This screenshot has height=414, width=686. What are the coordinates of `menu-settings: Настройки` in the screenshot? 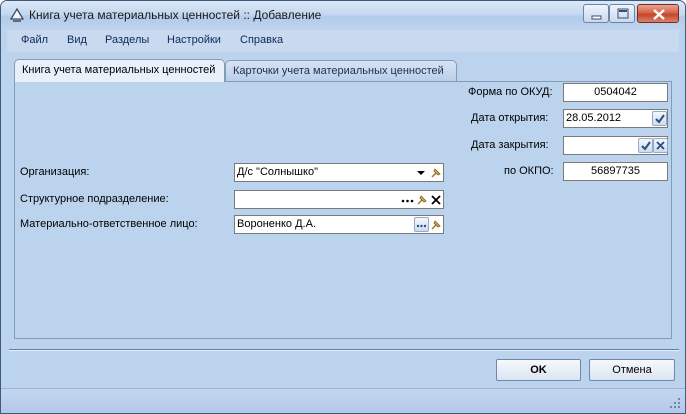 It's located at (194, 40).